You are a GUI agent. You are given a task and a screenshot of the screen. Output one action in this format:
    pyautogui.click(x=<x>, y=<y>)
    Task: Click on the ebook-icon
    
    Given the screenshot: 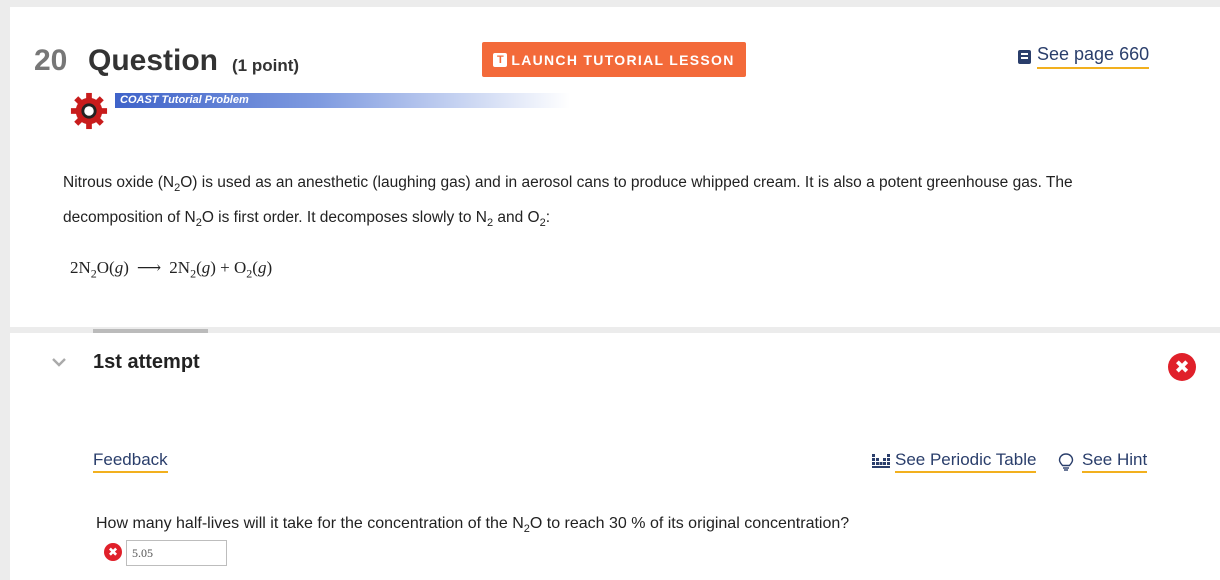 What is the action you would take?
    pyautogui.click(x=1024, y=56)
    